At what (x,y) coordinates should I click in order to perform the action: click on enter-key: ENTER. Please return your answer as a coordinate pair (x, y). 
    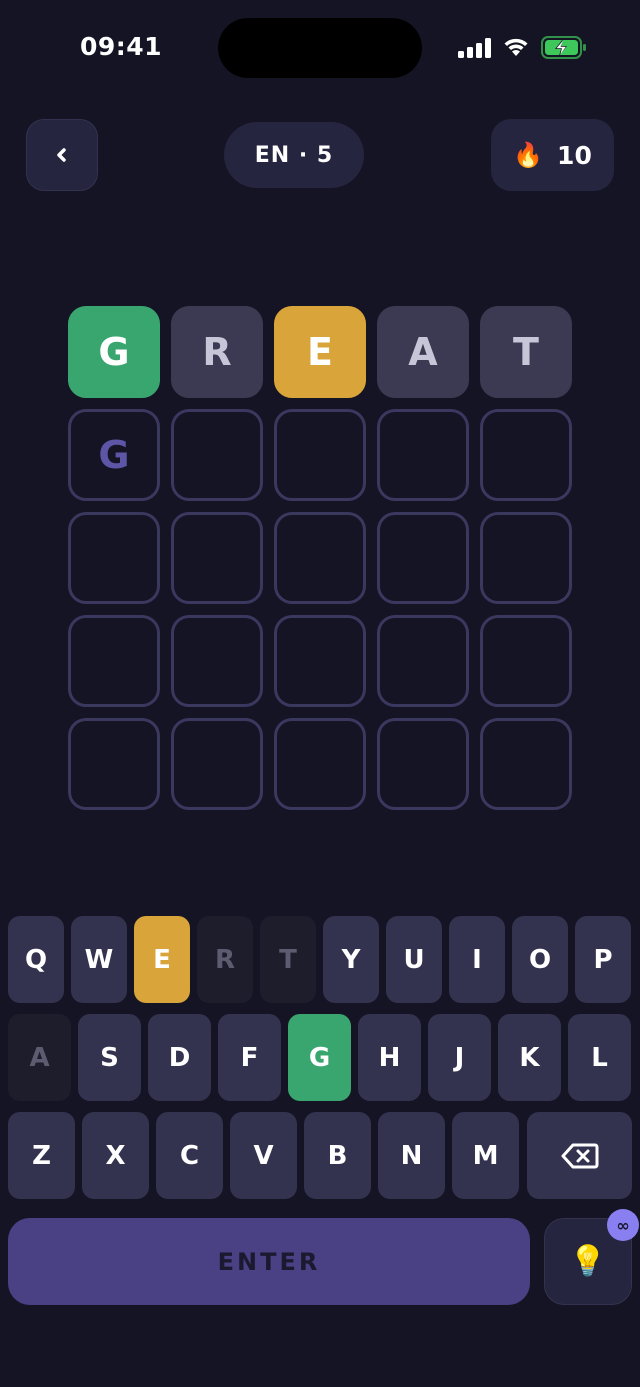
    Looking at the image, I should click on (269, 1261).